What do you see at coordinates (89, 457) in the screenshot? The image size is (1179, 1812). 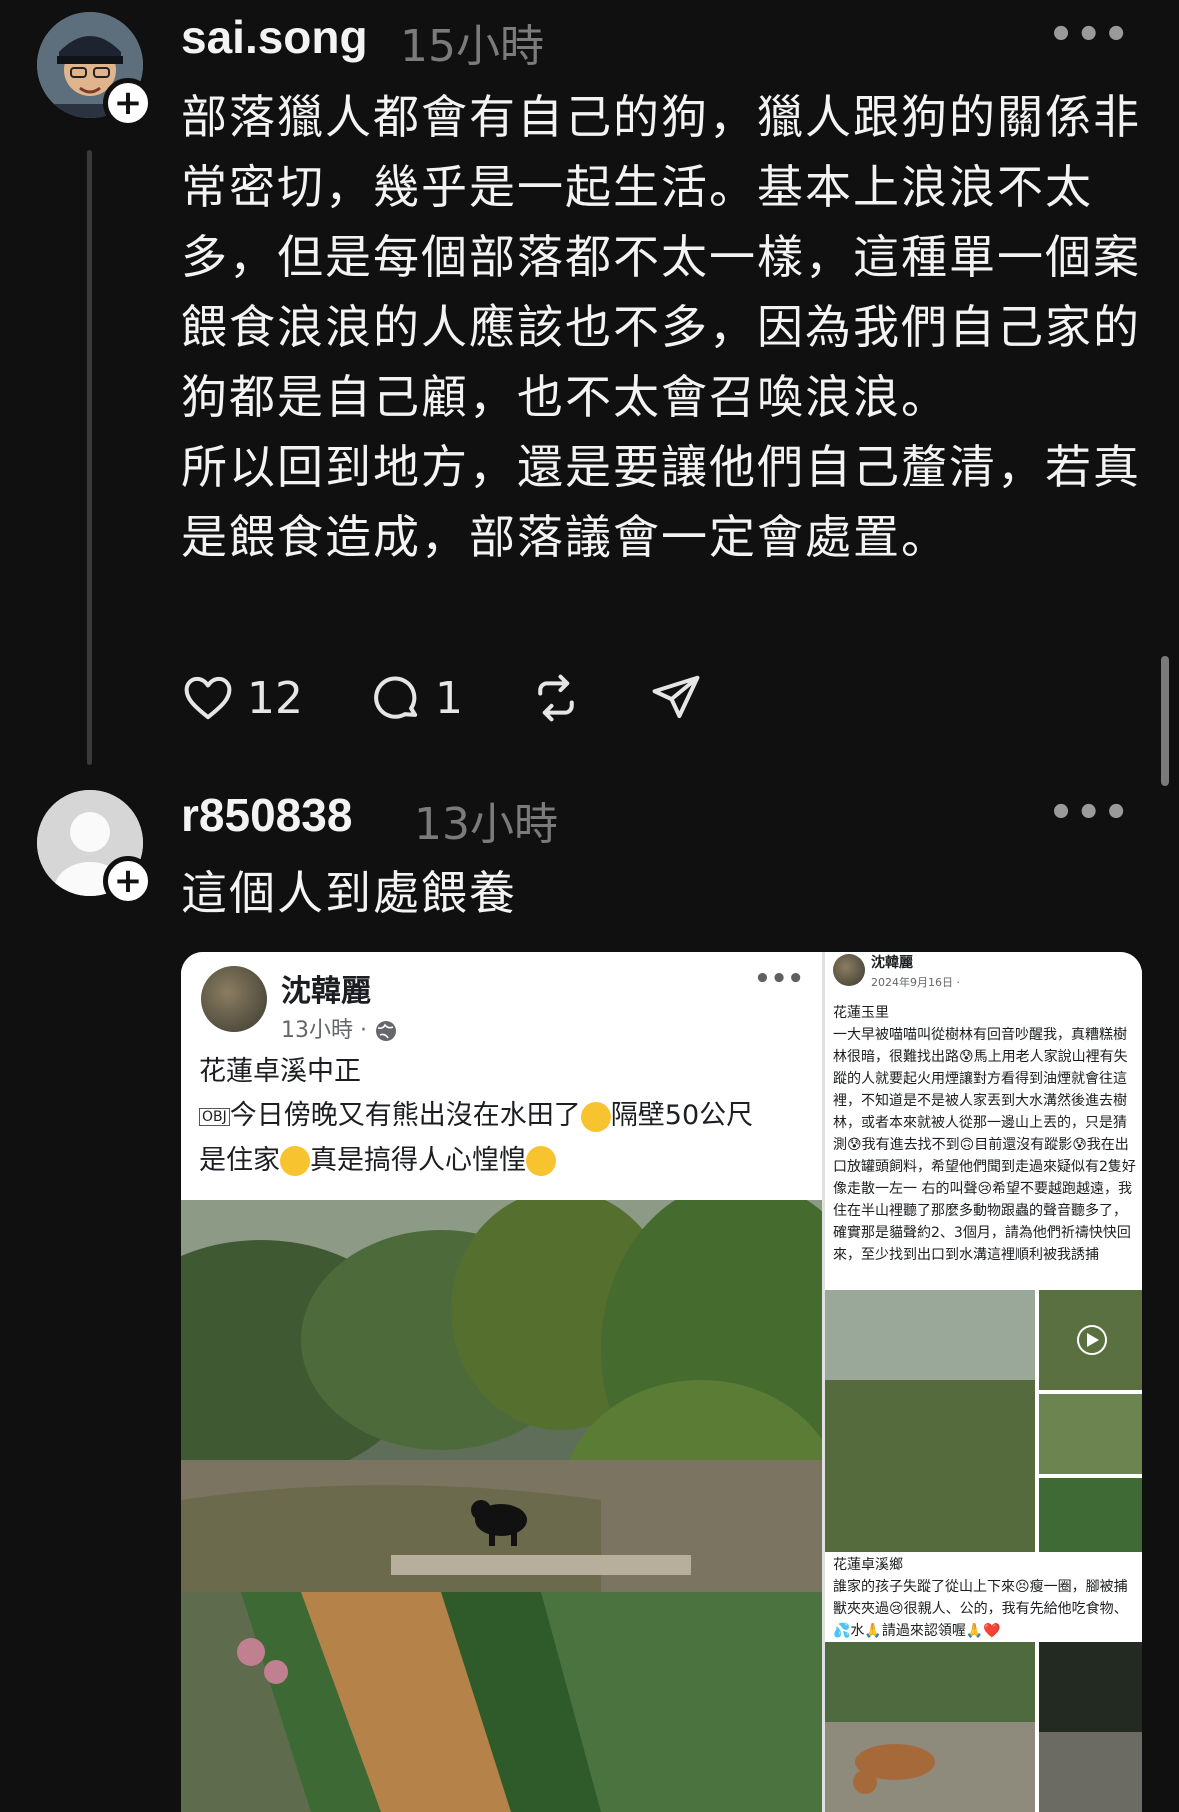 I see `thread-connector-line` at bounding box center [89, 457].